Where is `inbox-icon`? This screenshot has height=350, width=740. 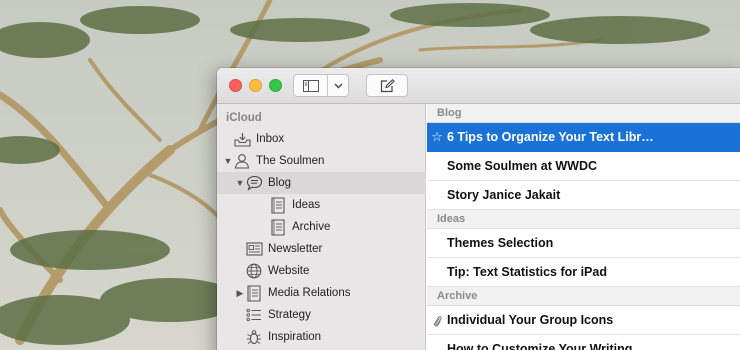 inbox-icon is located at coordinates (242, 139).